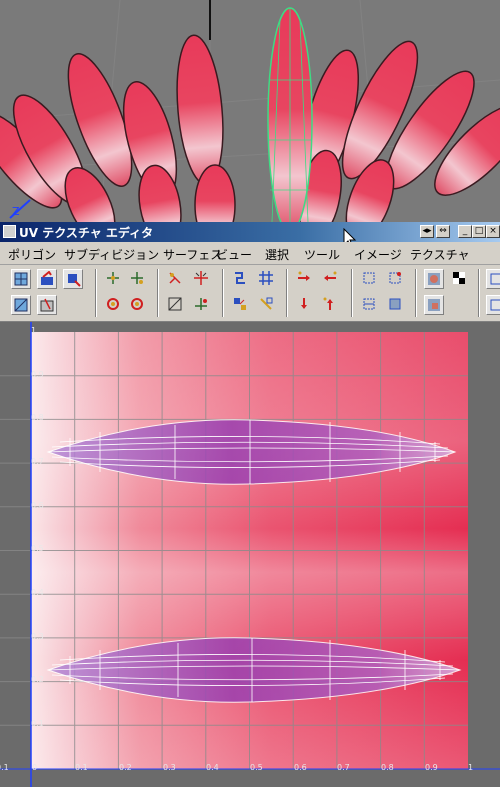  Describe the element at coordinates (471, 767) in the screenshot. I see `u-tick-1: 1` at that location.